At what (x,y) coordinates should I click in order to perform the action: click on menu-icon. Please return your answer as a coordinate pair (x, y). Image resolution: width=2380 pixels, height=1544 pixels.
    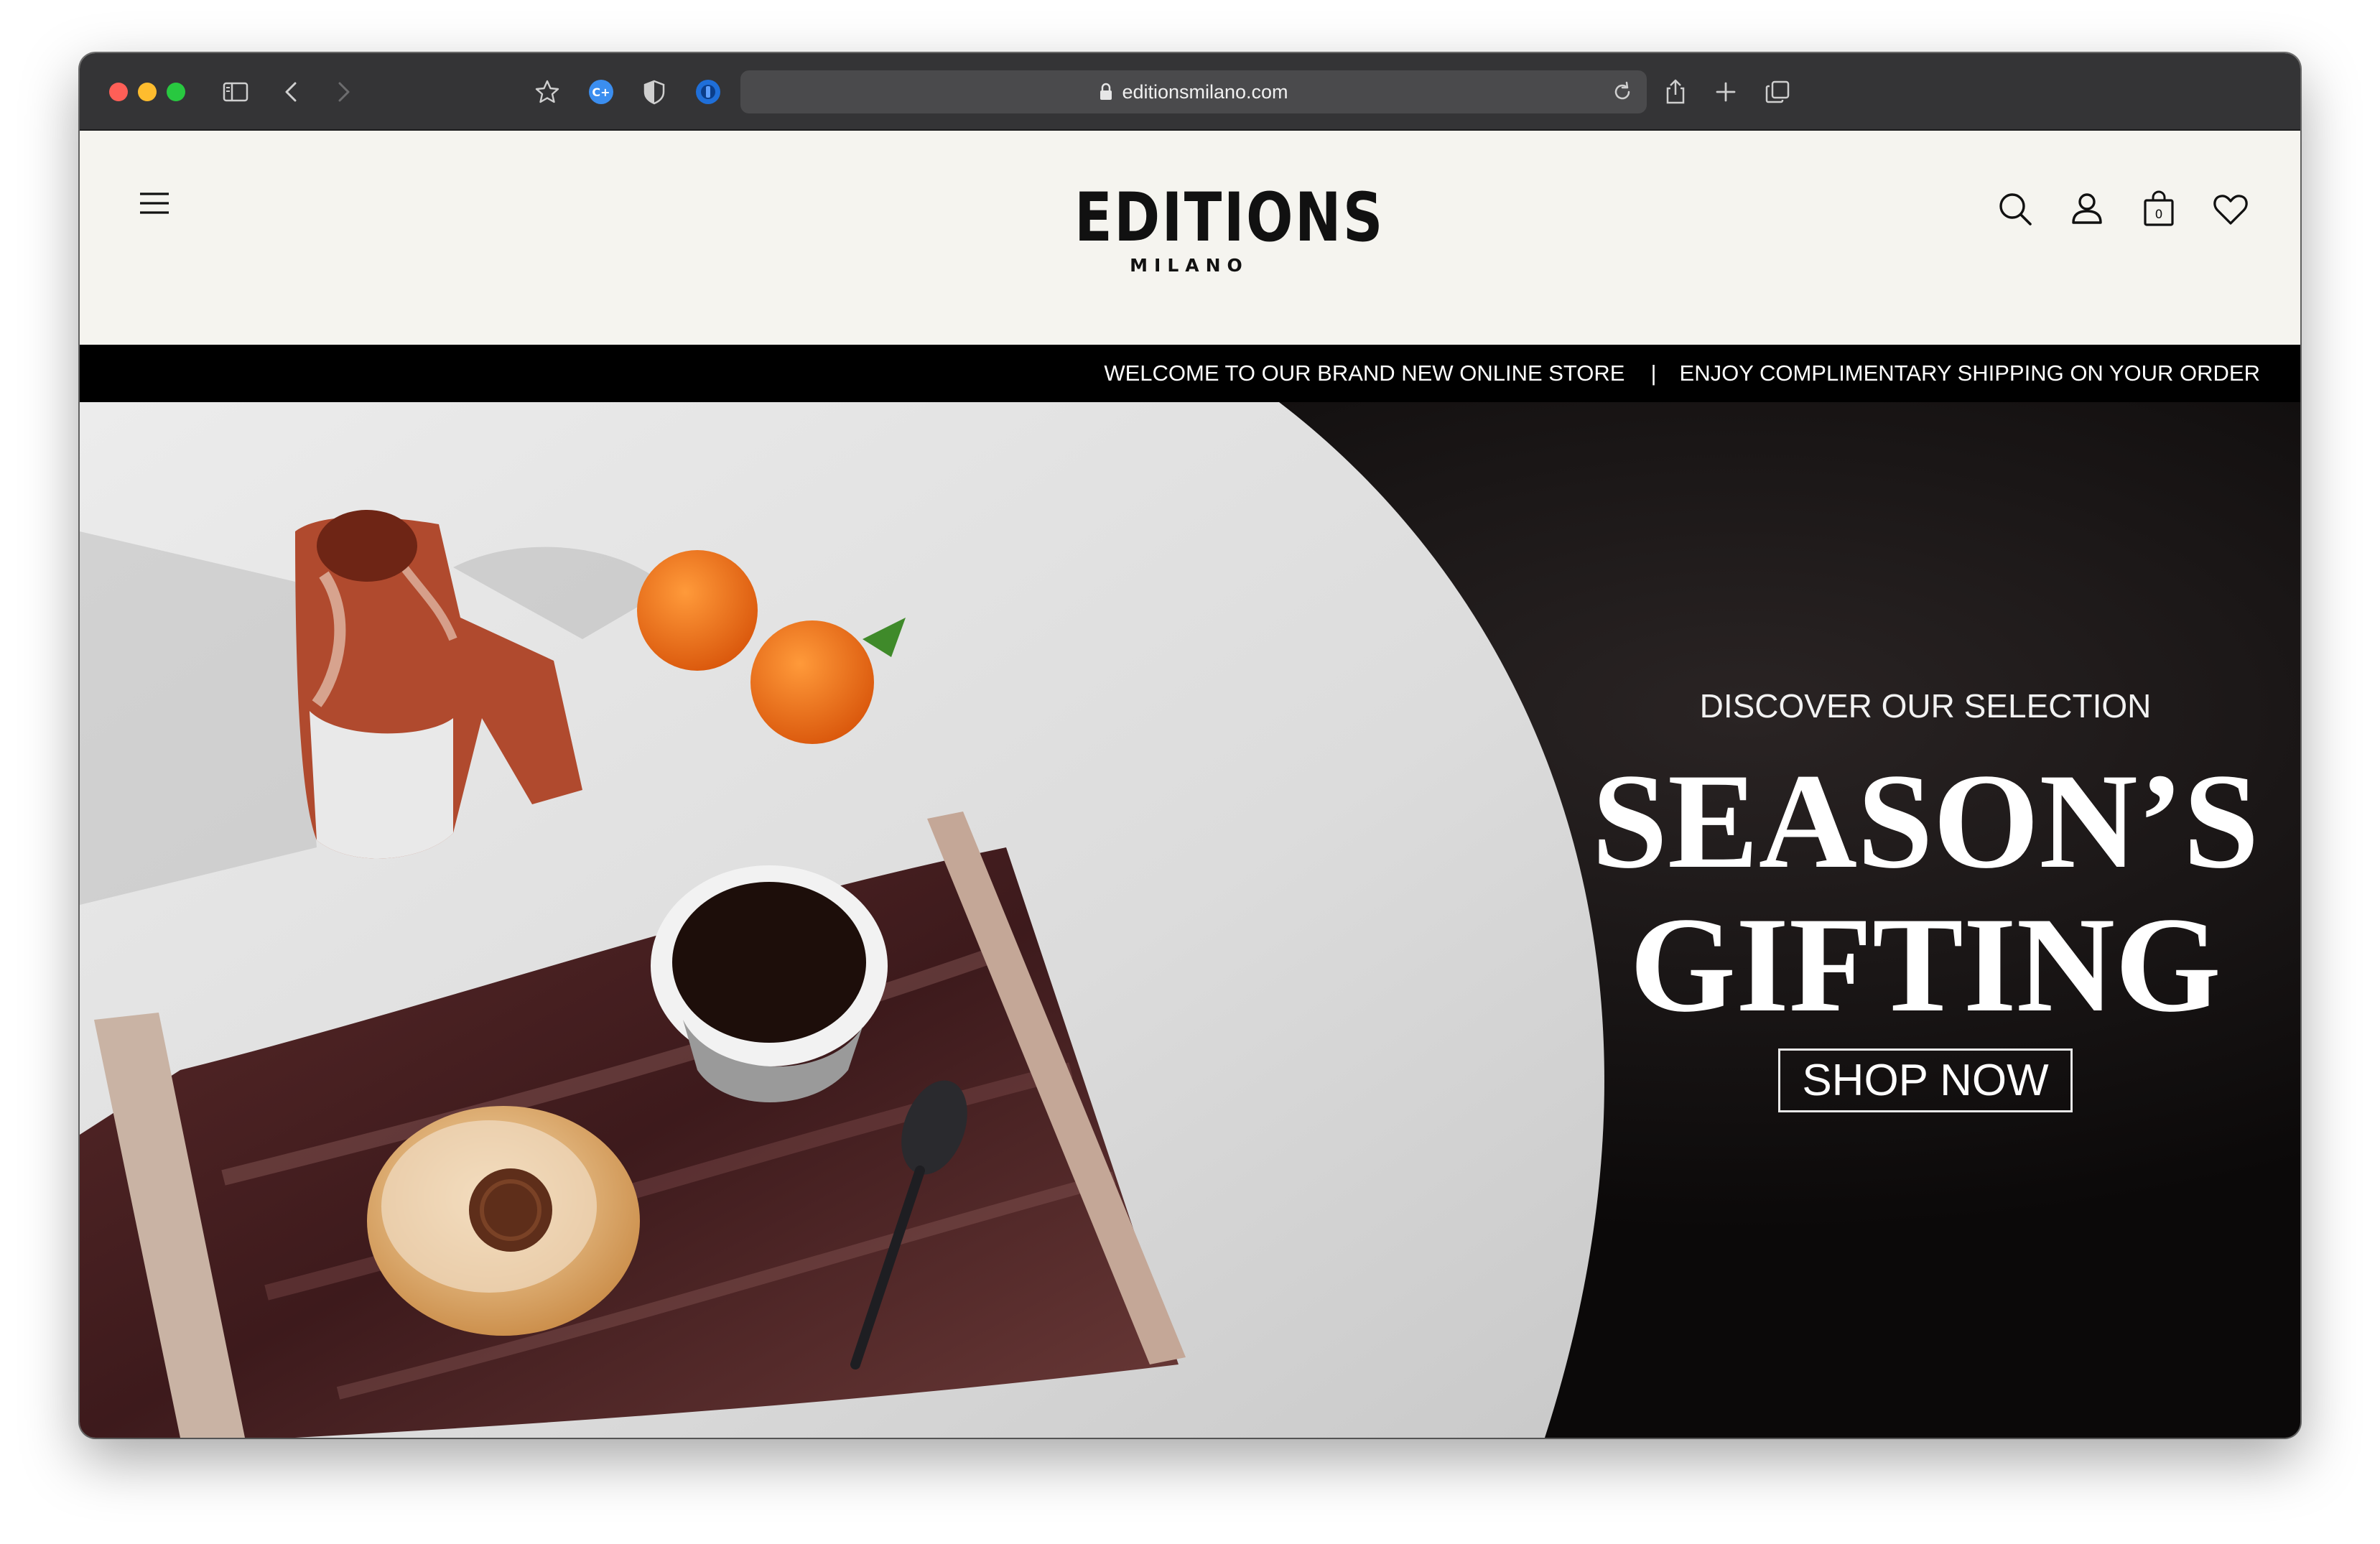
    Looking at the image, I should click on (154, 203).